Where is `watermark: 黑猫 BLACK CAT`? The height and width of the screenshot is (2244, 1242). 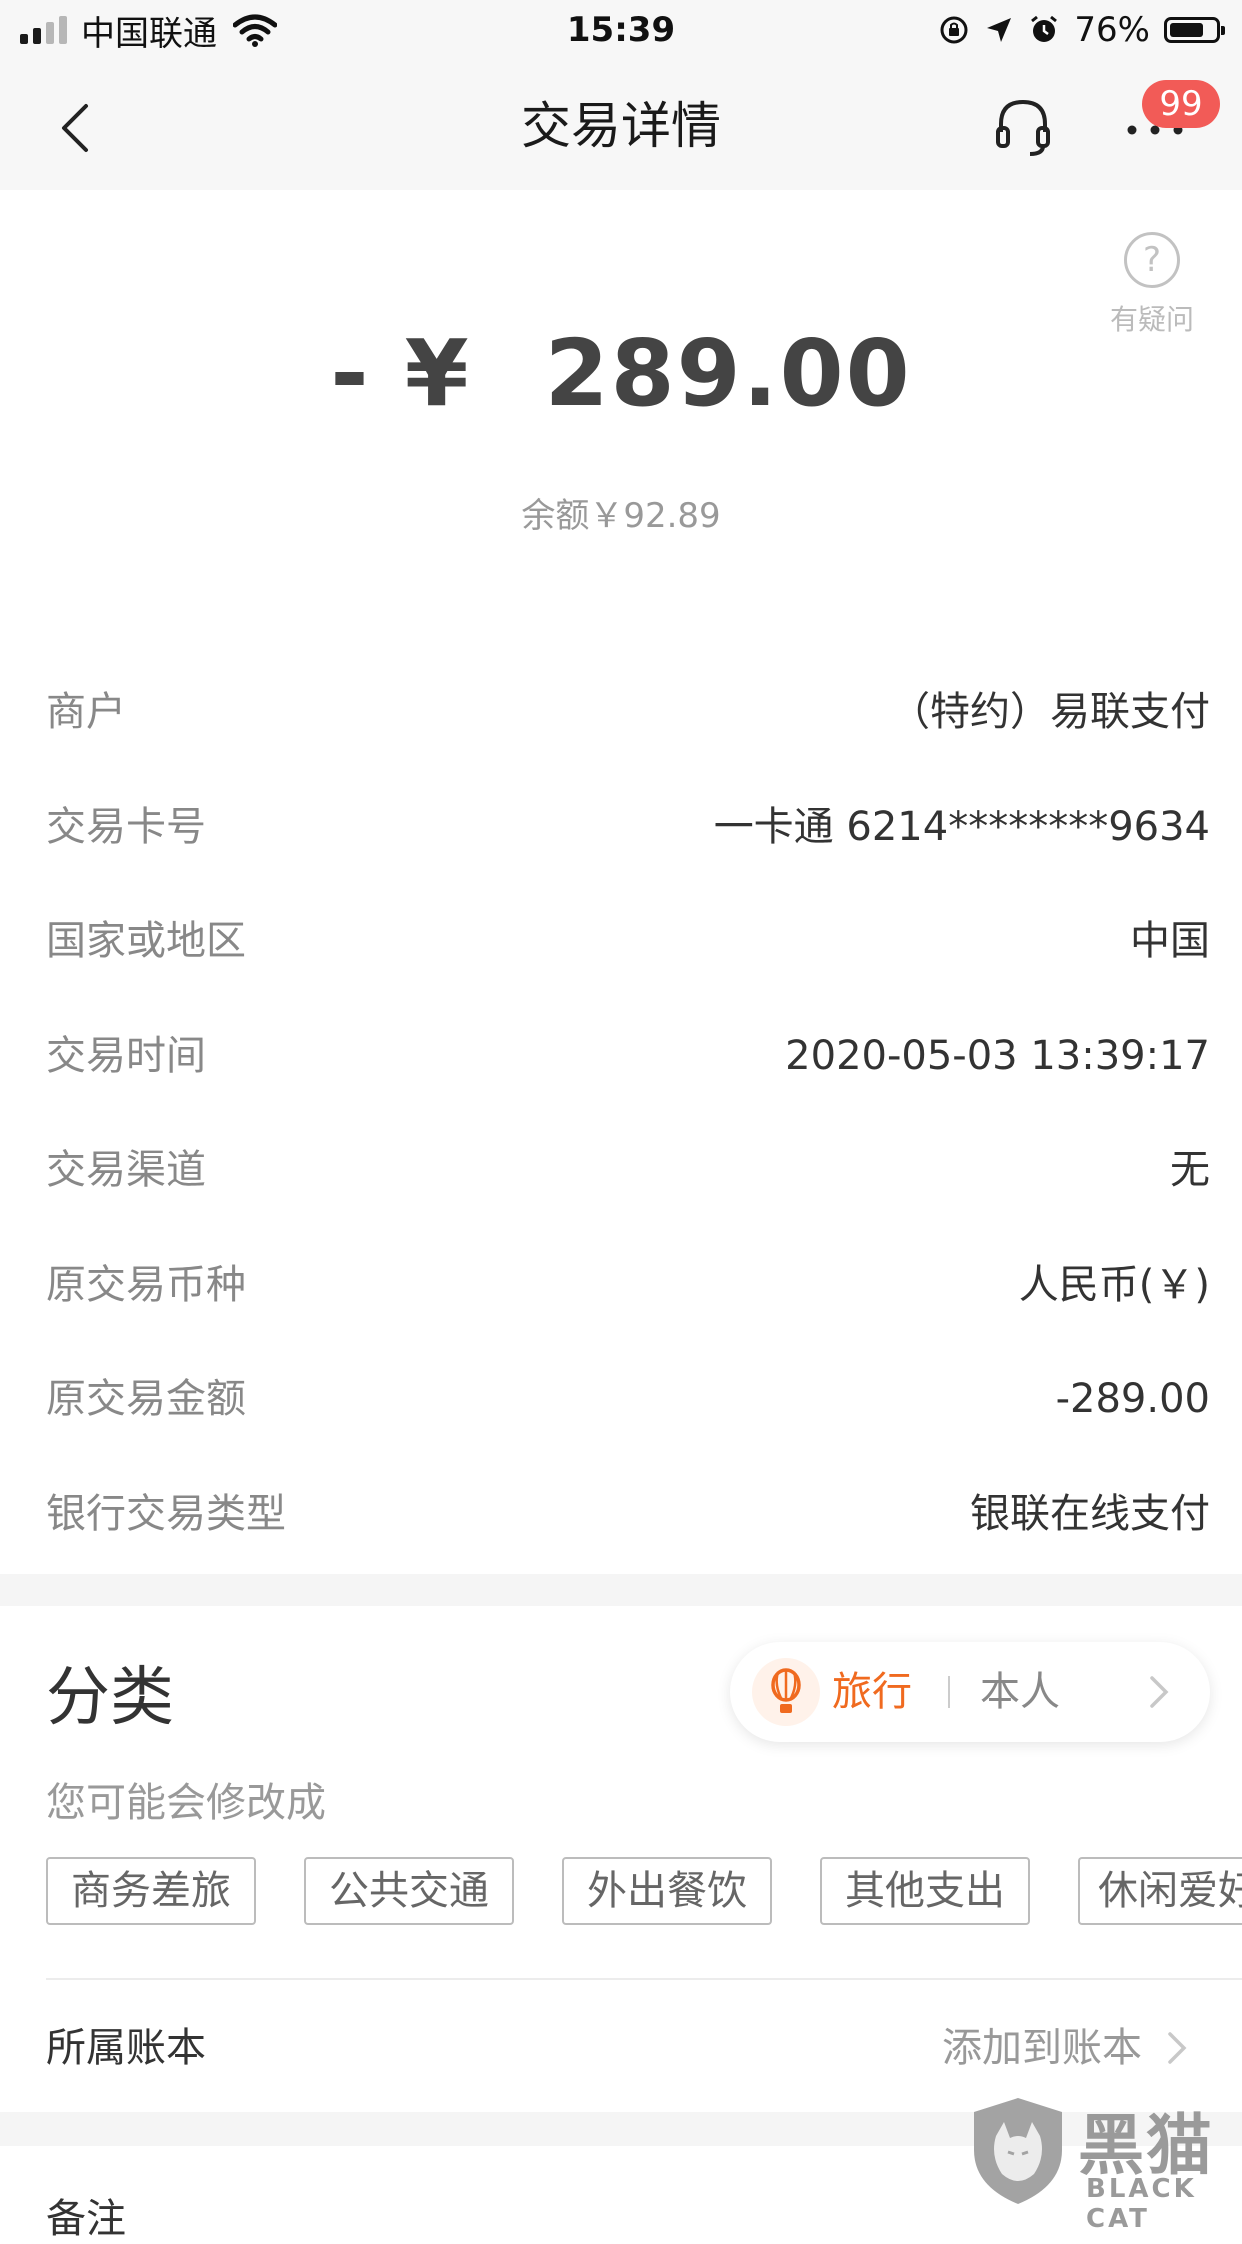 watermark: 黑猫 BLACK CAT is located at coordinates (1105, 2162).